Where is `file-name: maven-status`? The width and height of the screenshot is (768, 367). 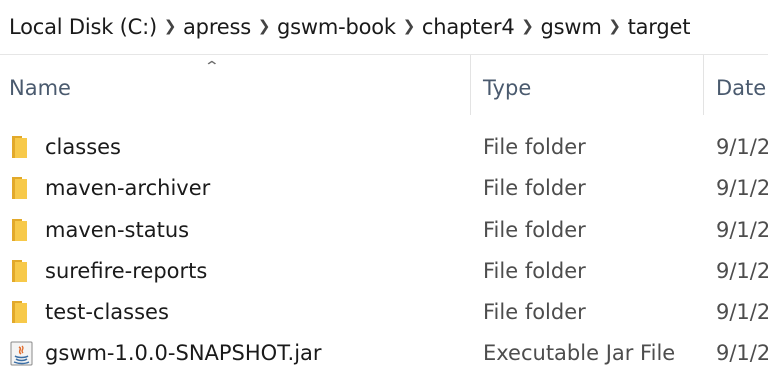 file-name: maven-status is located at coordinates (117, 229).